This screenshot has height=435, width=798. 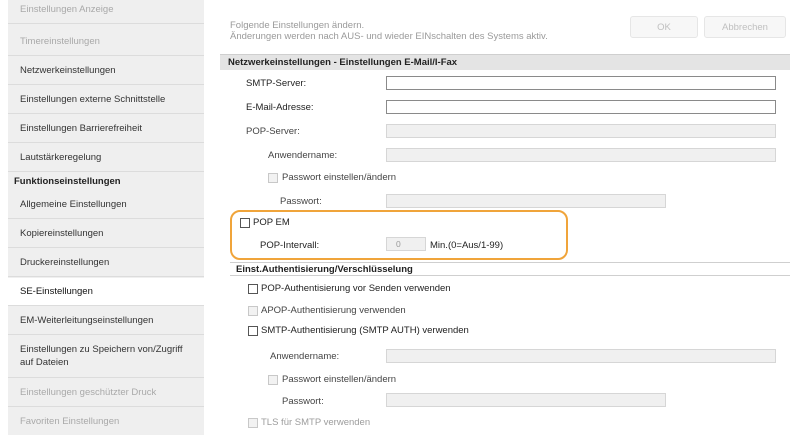 What do you see at coordinates (273, 178) in the screenshot?
I see `set-password-checkbox` at bounding box center [273, 178].